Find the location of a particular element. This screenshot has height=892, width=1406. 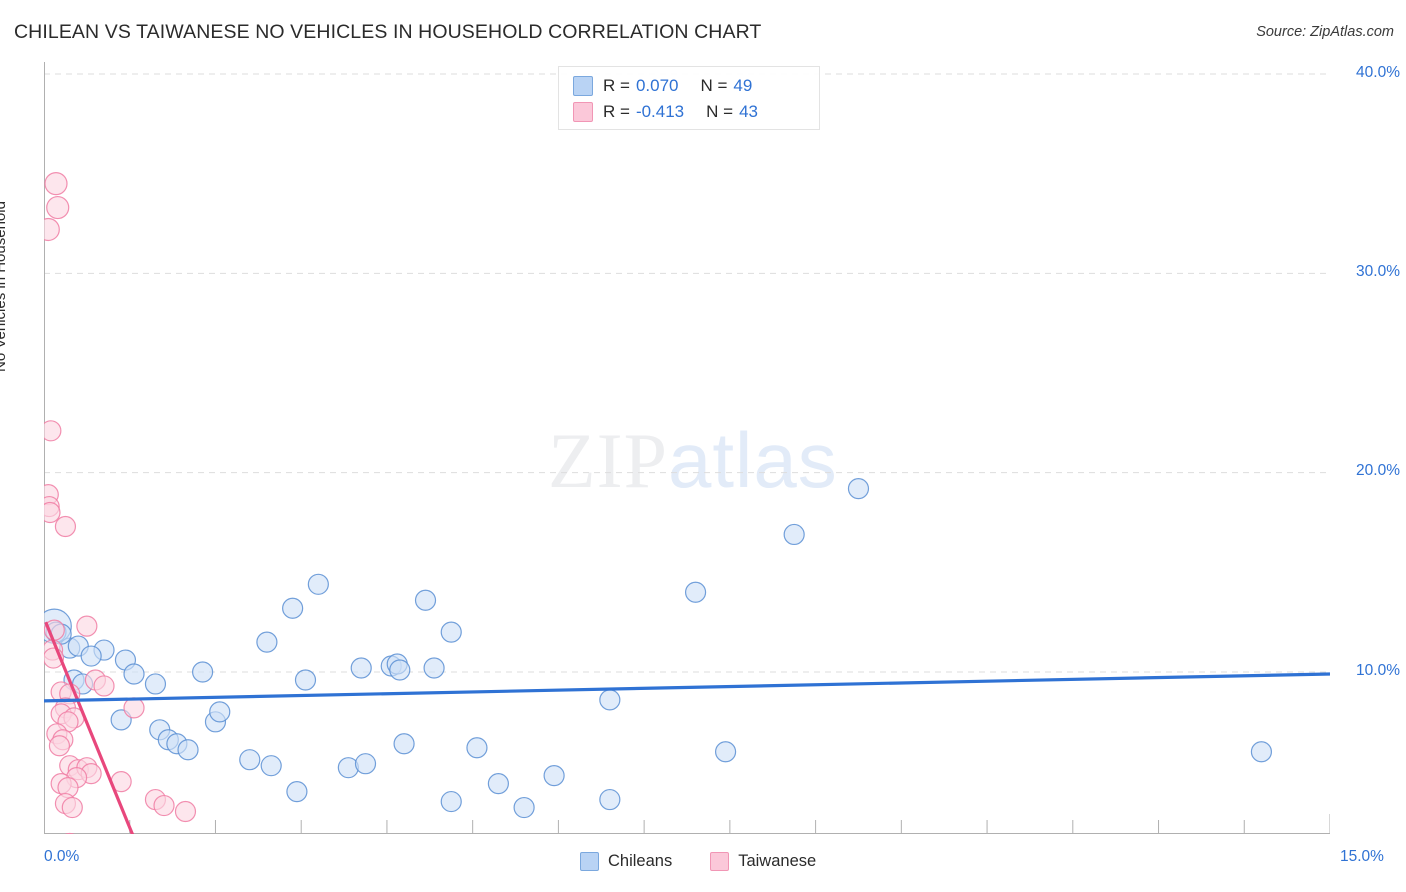

y-axis-tick-label: 10.0% is located at coordinates (1378, 670).